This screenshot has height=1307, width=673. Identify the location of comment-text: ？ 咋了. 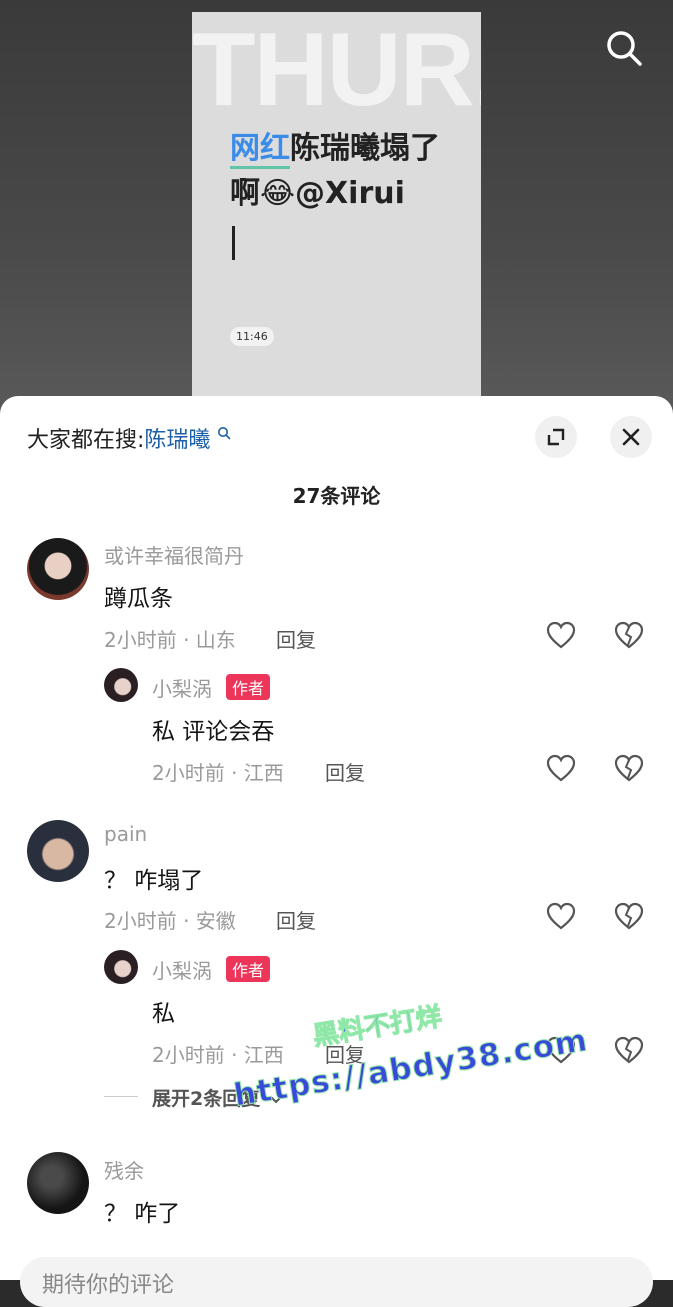
(142, 1214).